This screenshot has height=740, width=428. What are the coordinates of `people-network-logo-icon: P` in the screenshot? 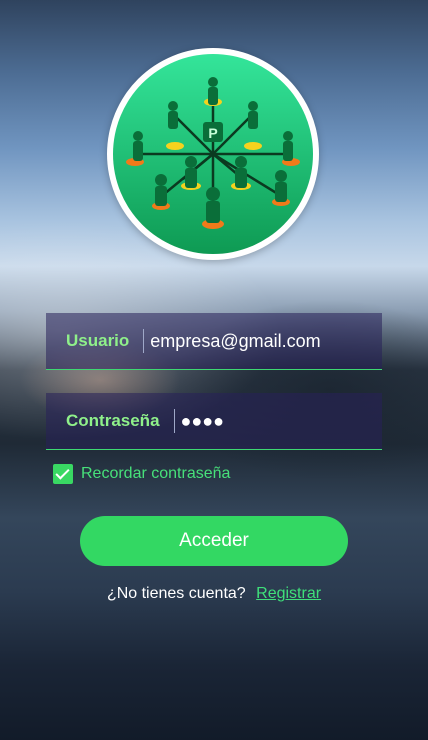 It's located at (213, 154).